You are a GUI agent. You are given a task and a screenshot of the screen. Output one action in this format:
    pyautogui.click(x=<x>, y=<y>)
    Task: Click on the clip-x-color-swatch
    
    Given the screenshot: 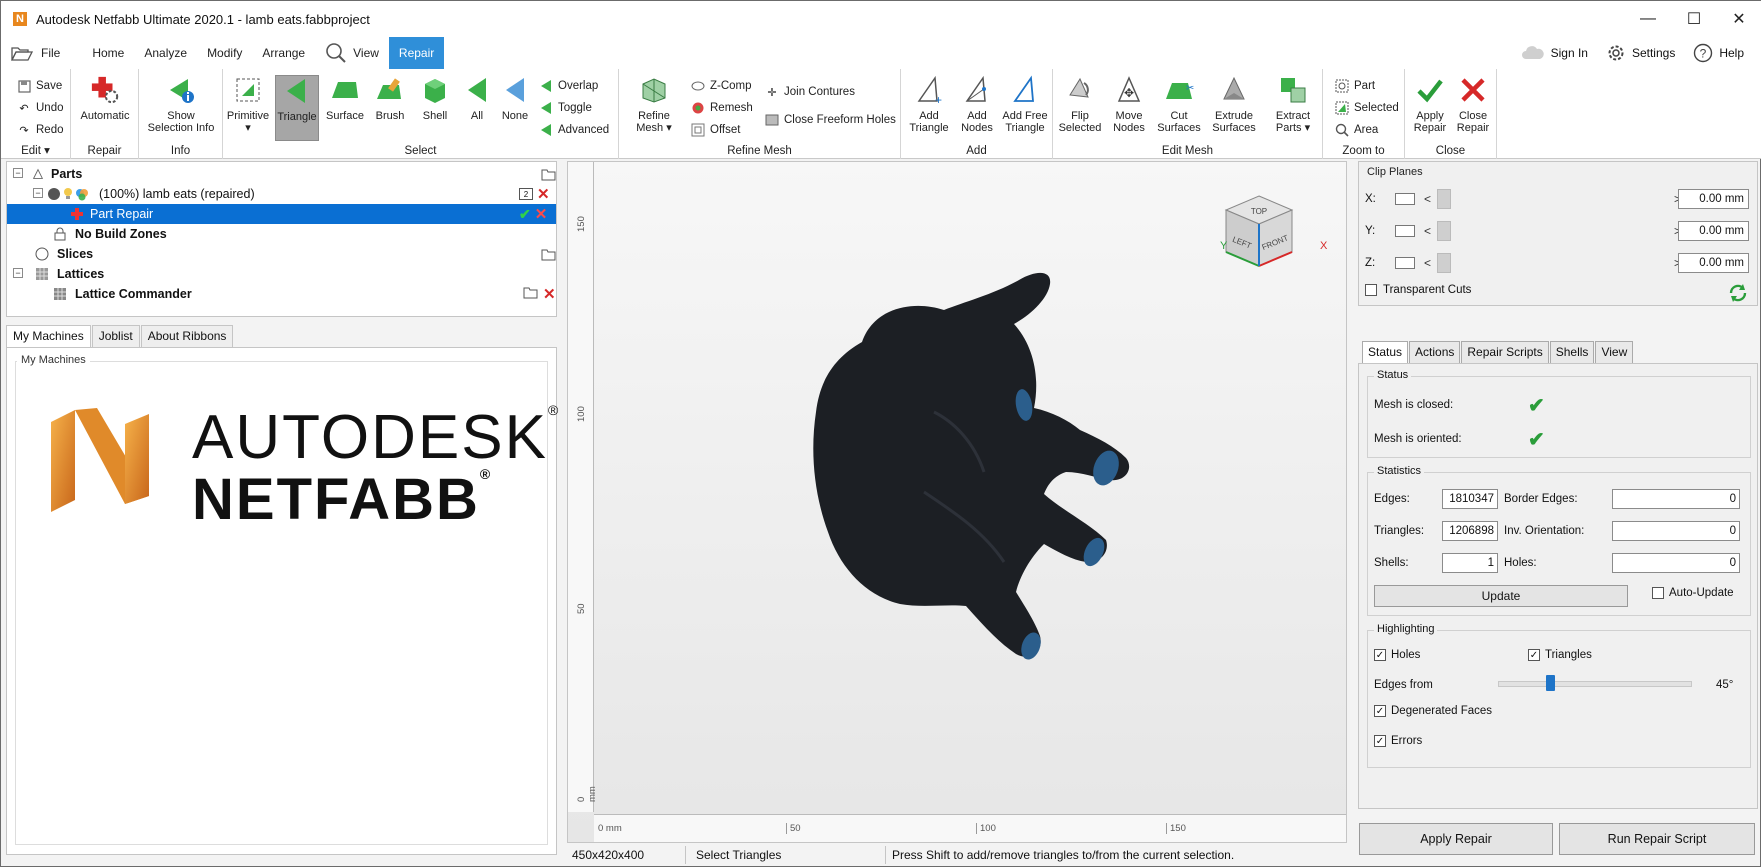 What is the action you would take?
    pyautogui.click(x=1405, y=199)
    